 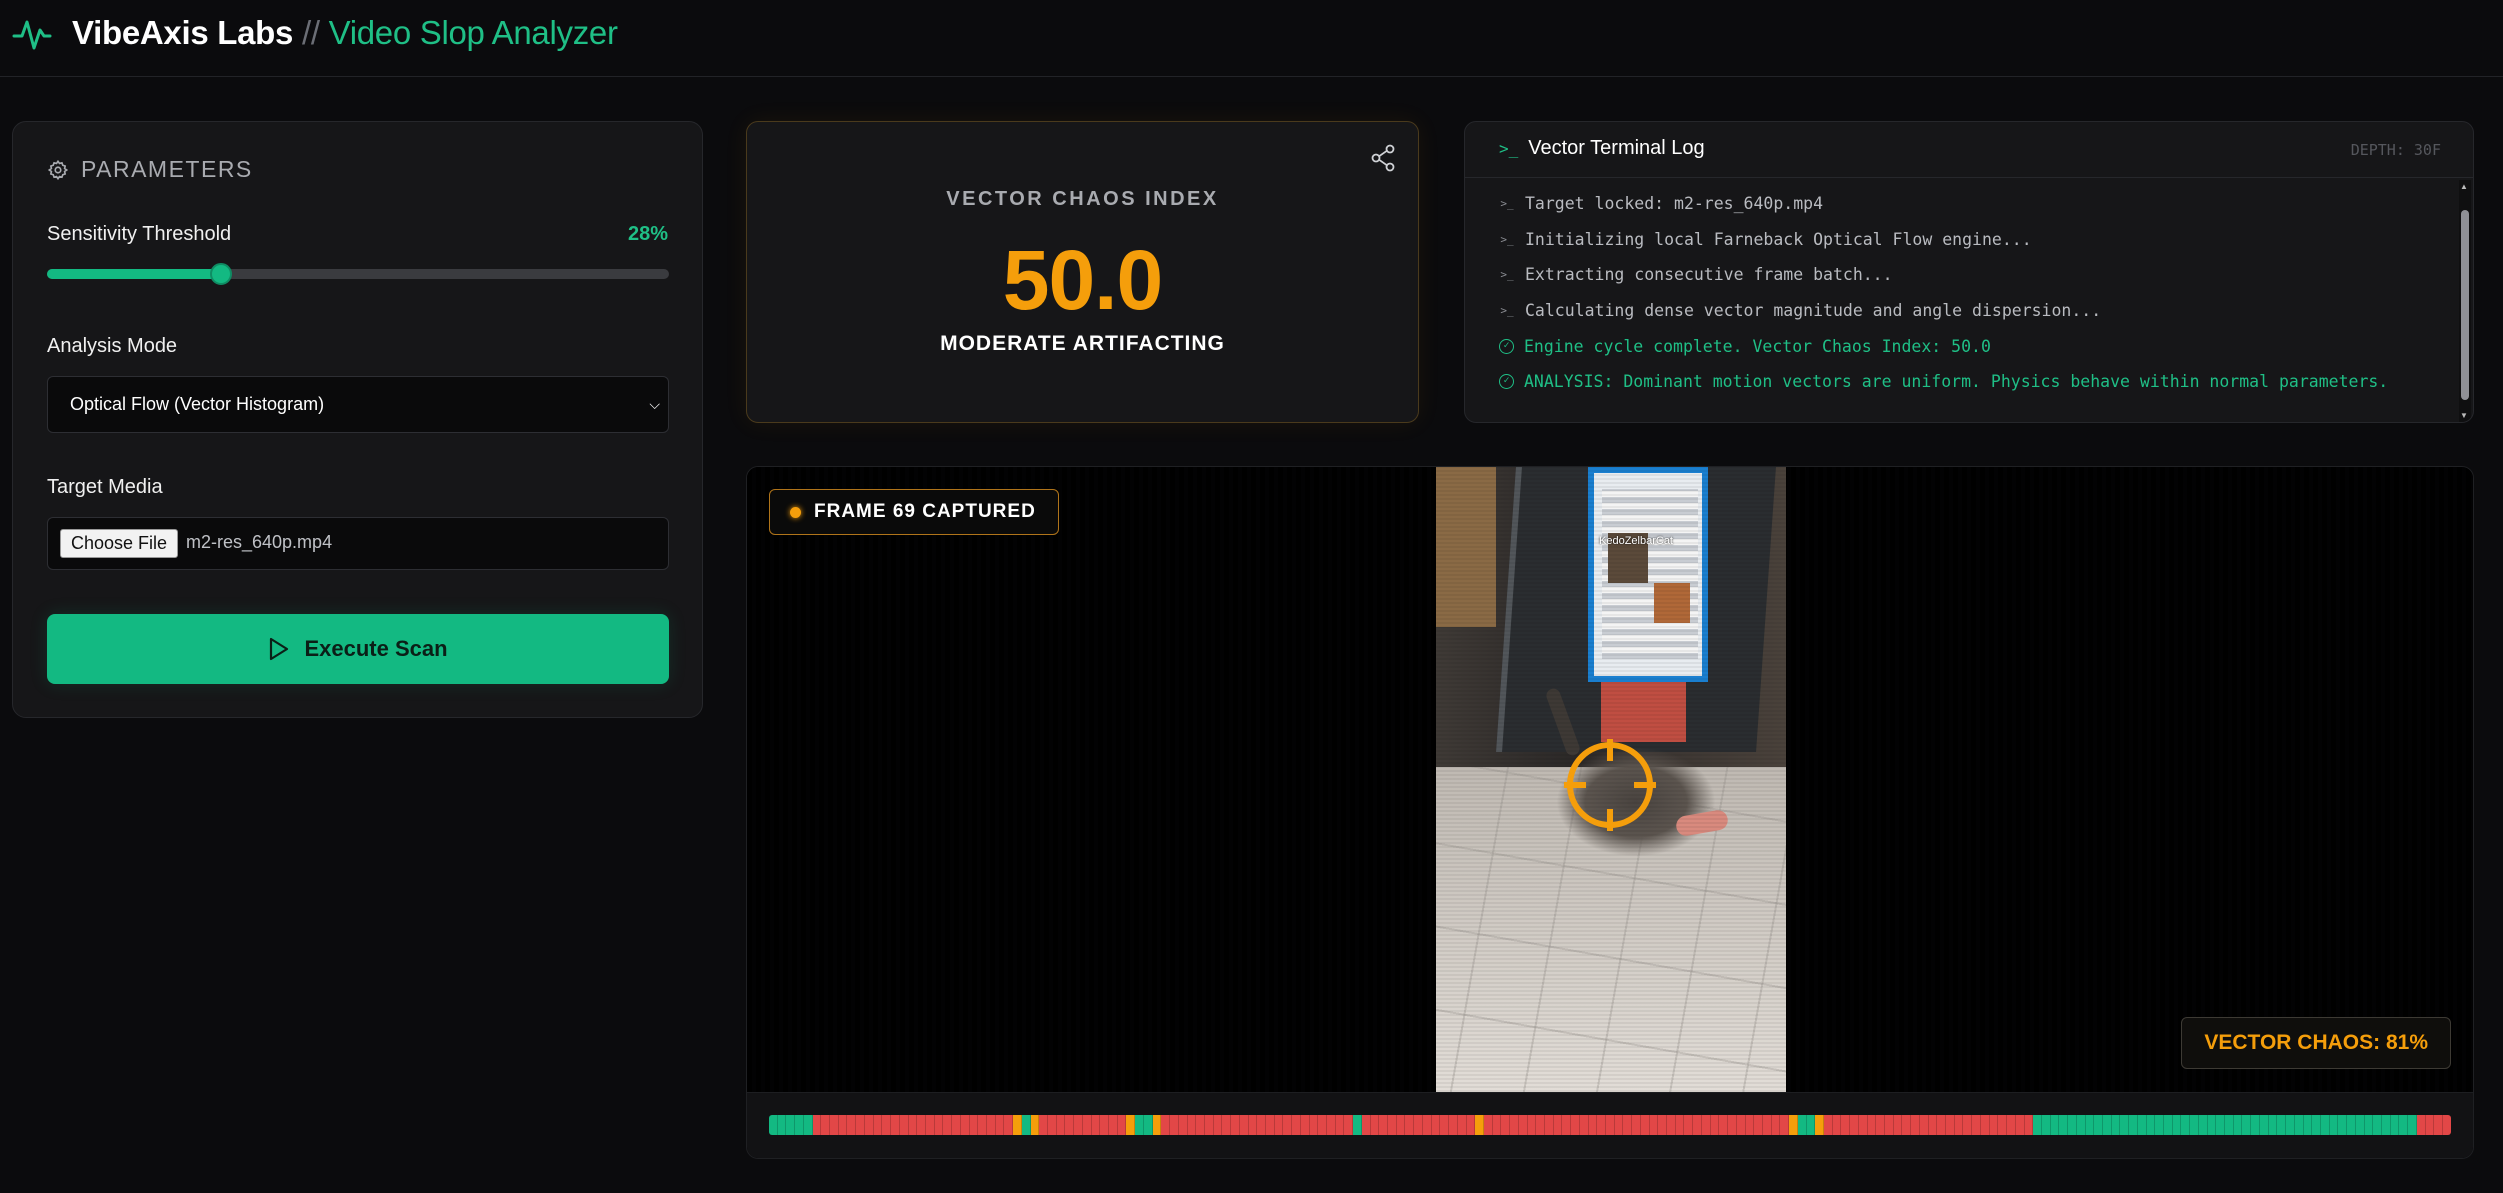 What do you see at coordinates (2464, 415) in the screenshot?
I see `scroll-down-icon: ▼` at bounding box center [2464, 415].